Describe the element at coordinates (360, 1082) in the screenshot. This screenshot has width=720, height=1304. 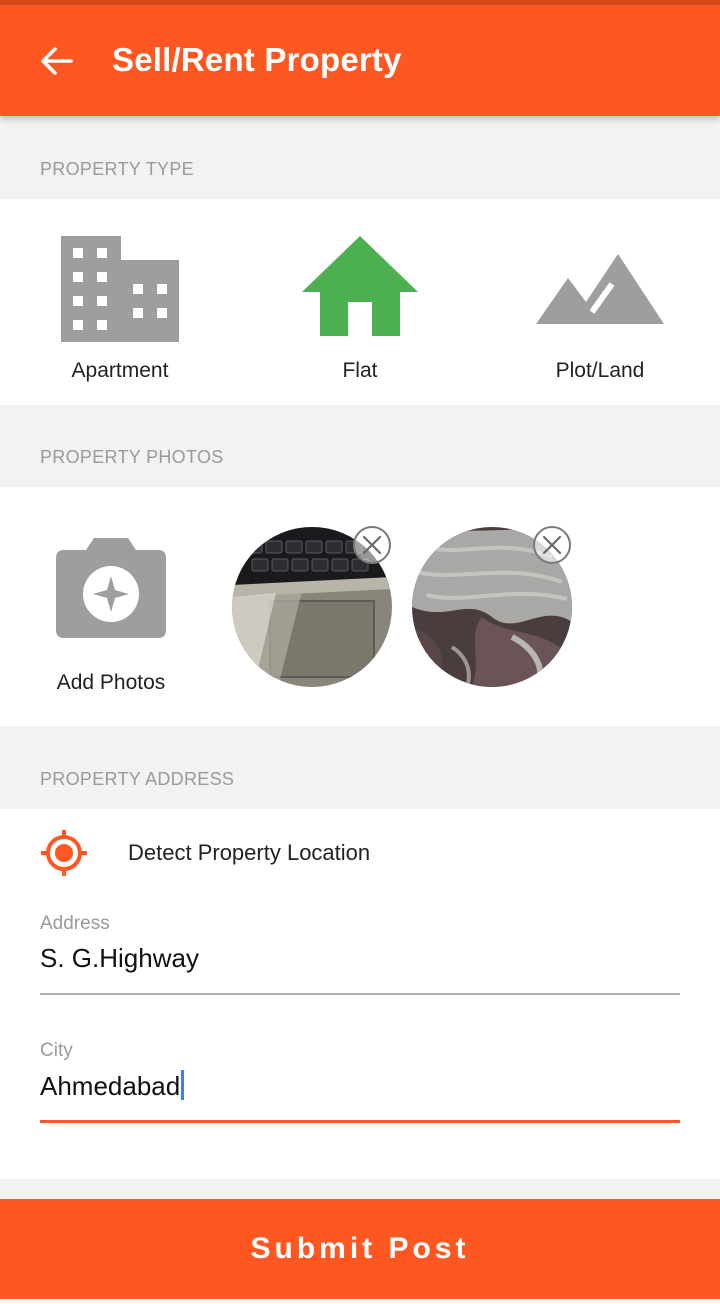
I see `city-field: City Ahmedabad` at that location.